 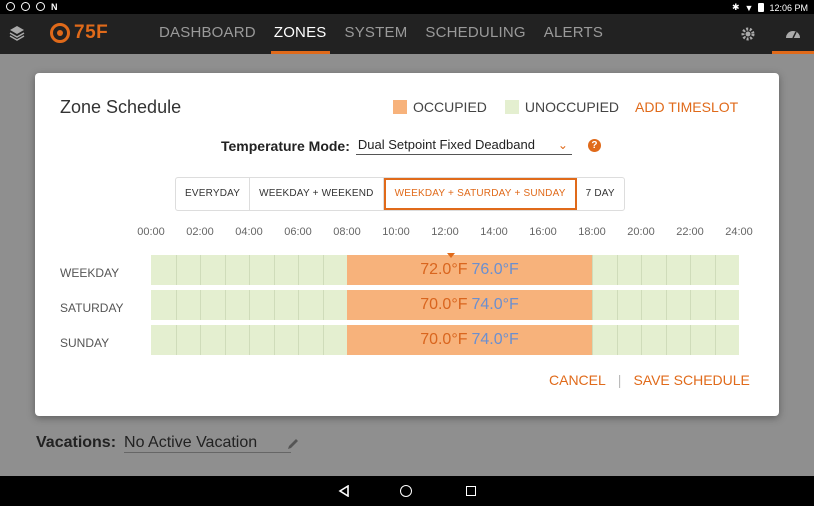 What do you see at coordinates (445, 232) in the screenshot?
I see `time-label: 12:00` at bounding box center [445, 232].